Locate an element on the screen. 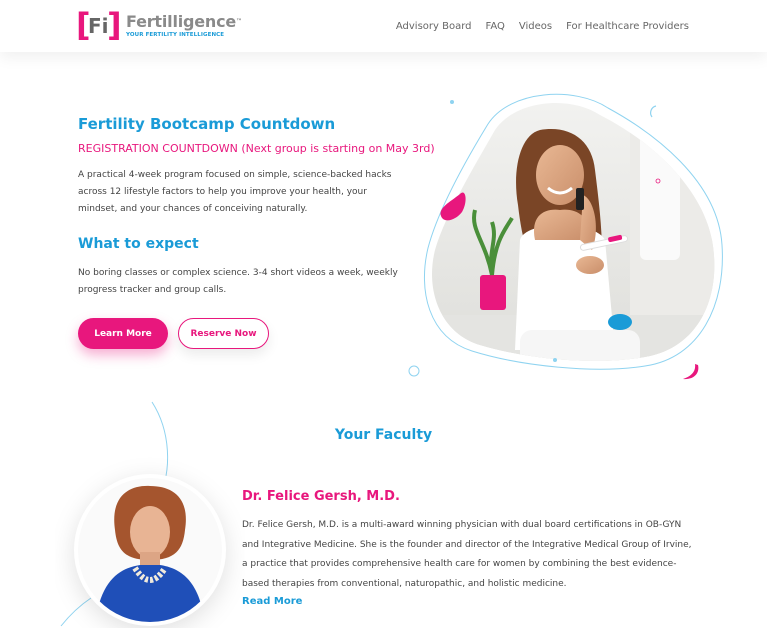 The width and height of the screenshot is (767, 628). nav-advisory-board: Advisory Board is located at coordinates (434, 27).